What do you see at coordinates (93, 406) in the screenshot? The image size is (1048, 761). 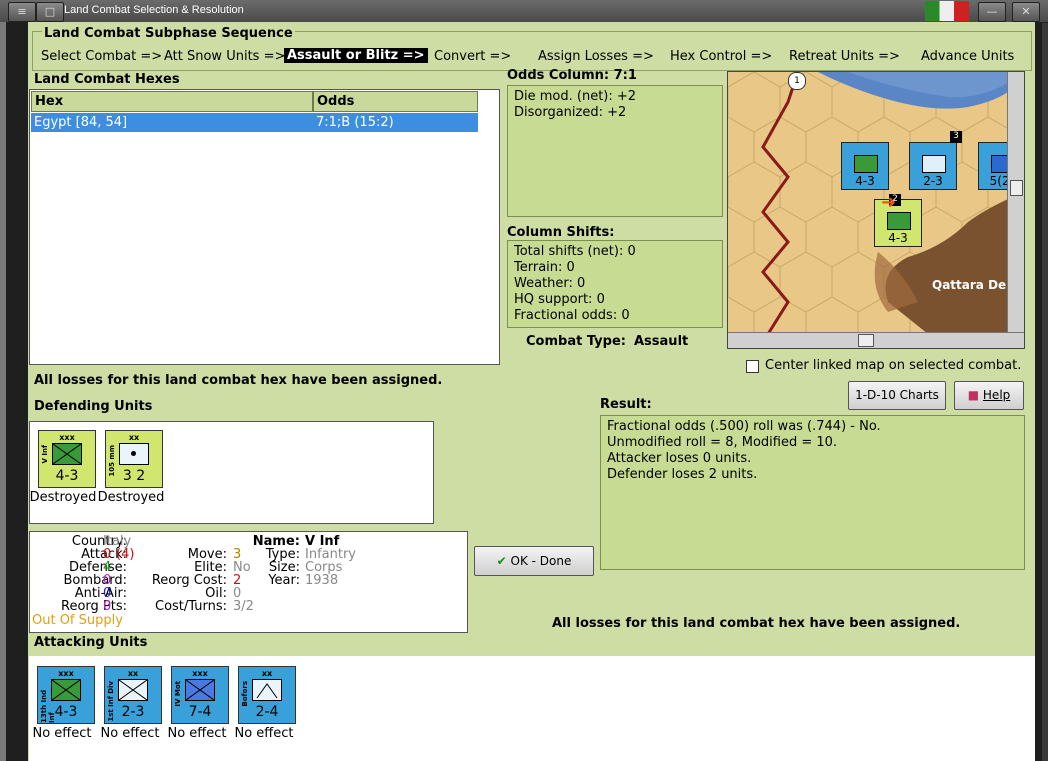 I see `defending-title: Defending Units` at bounding box center [93, 406].